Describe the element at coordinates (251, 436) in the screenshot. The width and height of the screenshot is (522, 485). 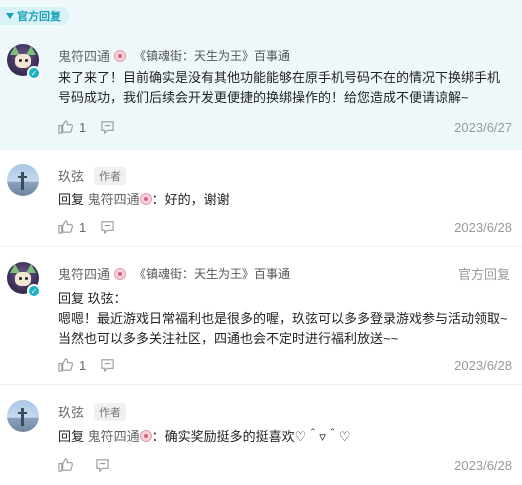
I see `reply-text: ：确实奖励挺多的挺喜欢♡＾▿＾♡` at that location.